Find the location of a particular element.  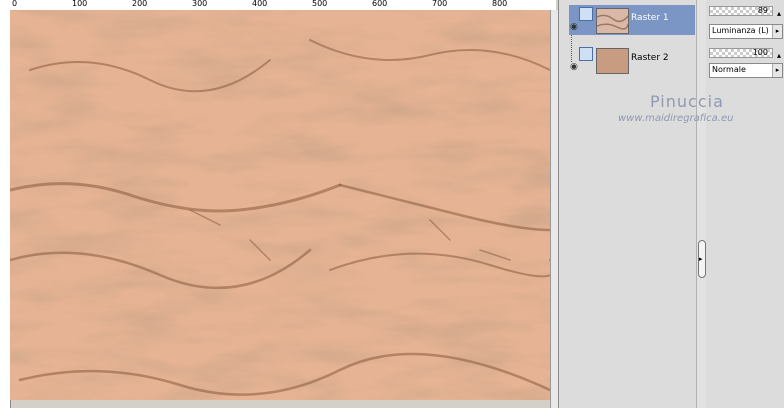

blend-mode-value: Luminanza (L) is located at coordinates (740, 30).